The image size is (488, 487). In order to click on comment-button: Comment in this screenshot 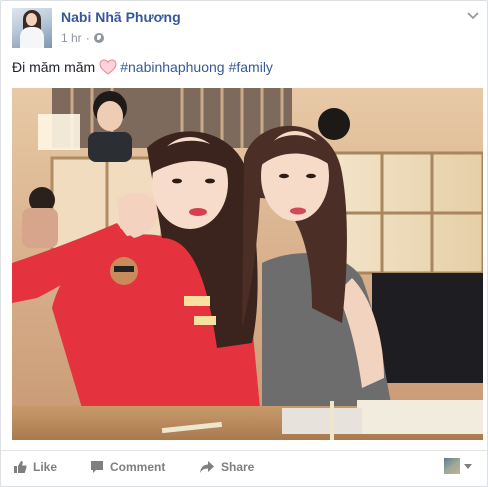, I will do `click(127, 467)`.